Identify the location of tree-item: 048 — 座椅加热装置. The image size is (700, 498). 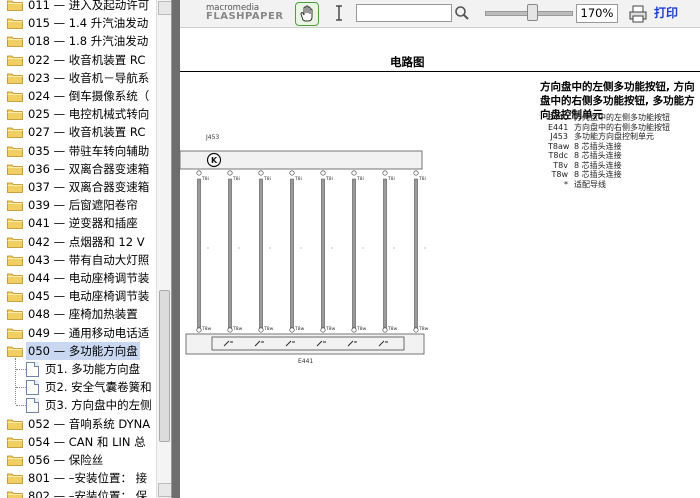
(78, 314).